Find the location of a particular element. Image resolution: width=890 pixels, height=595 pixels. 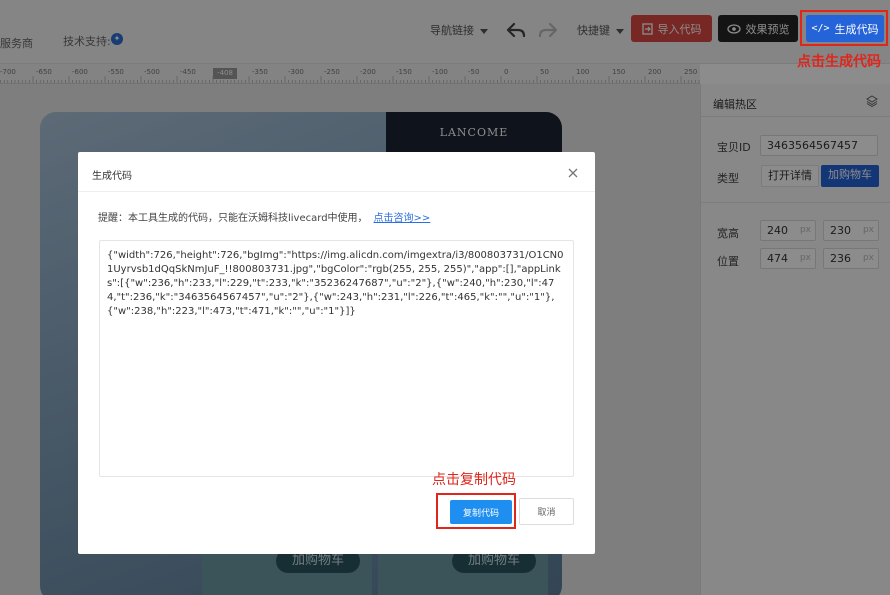

annotation-generate-hint: 点击生成代码 is located at coordinates (839, 62).